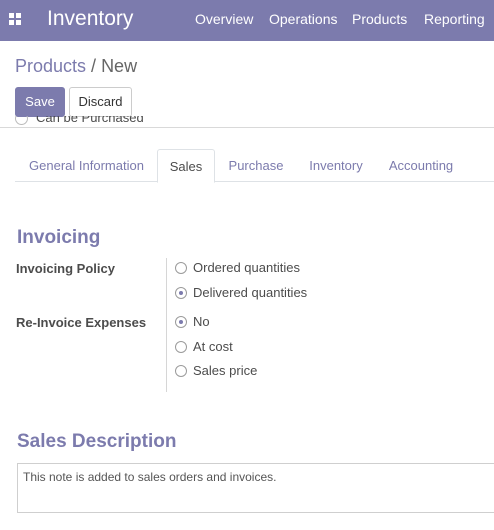 This screenshot has height=530, width=494. I want to click on tab-general-information: General Information, so click(86, 165).